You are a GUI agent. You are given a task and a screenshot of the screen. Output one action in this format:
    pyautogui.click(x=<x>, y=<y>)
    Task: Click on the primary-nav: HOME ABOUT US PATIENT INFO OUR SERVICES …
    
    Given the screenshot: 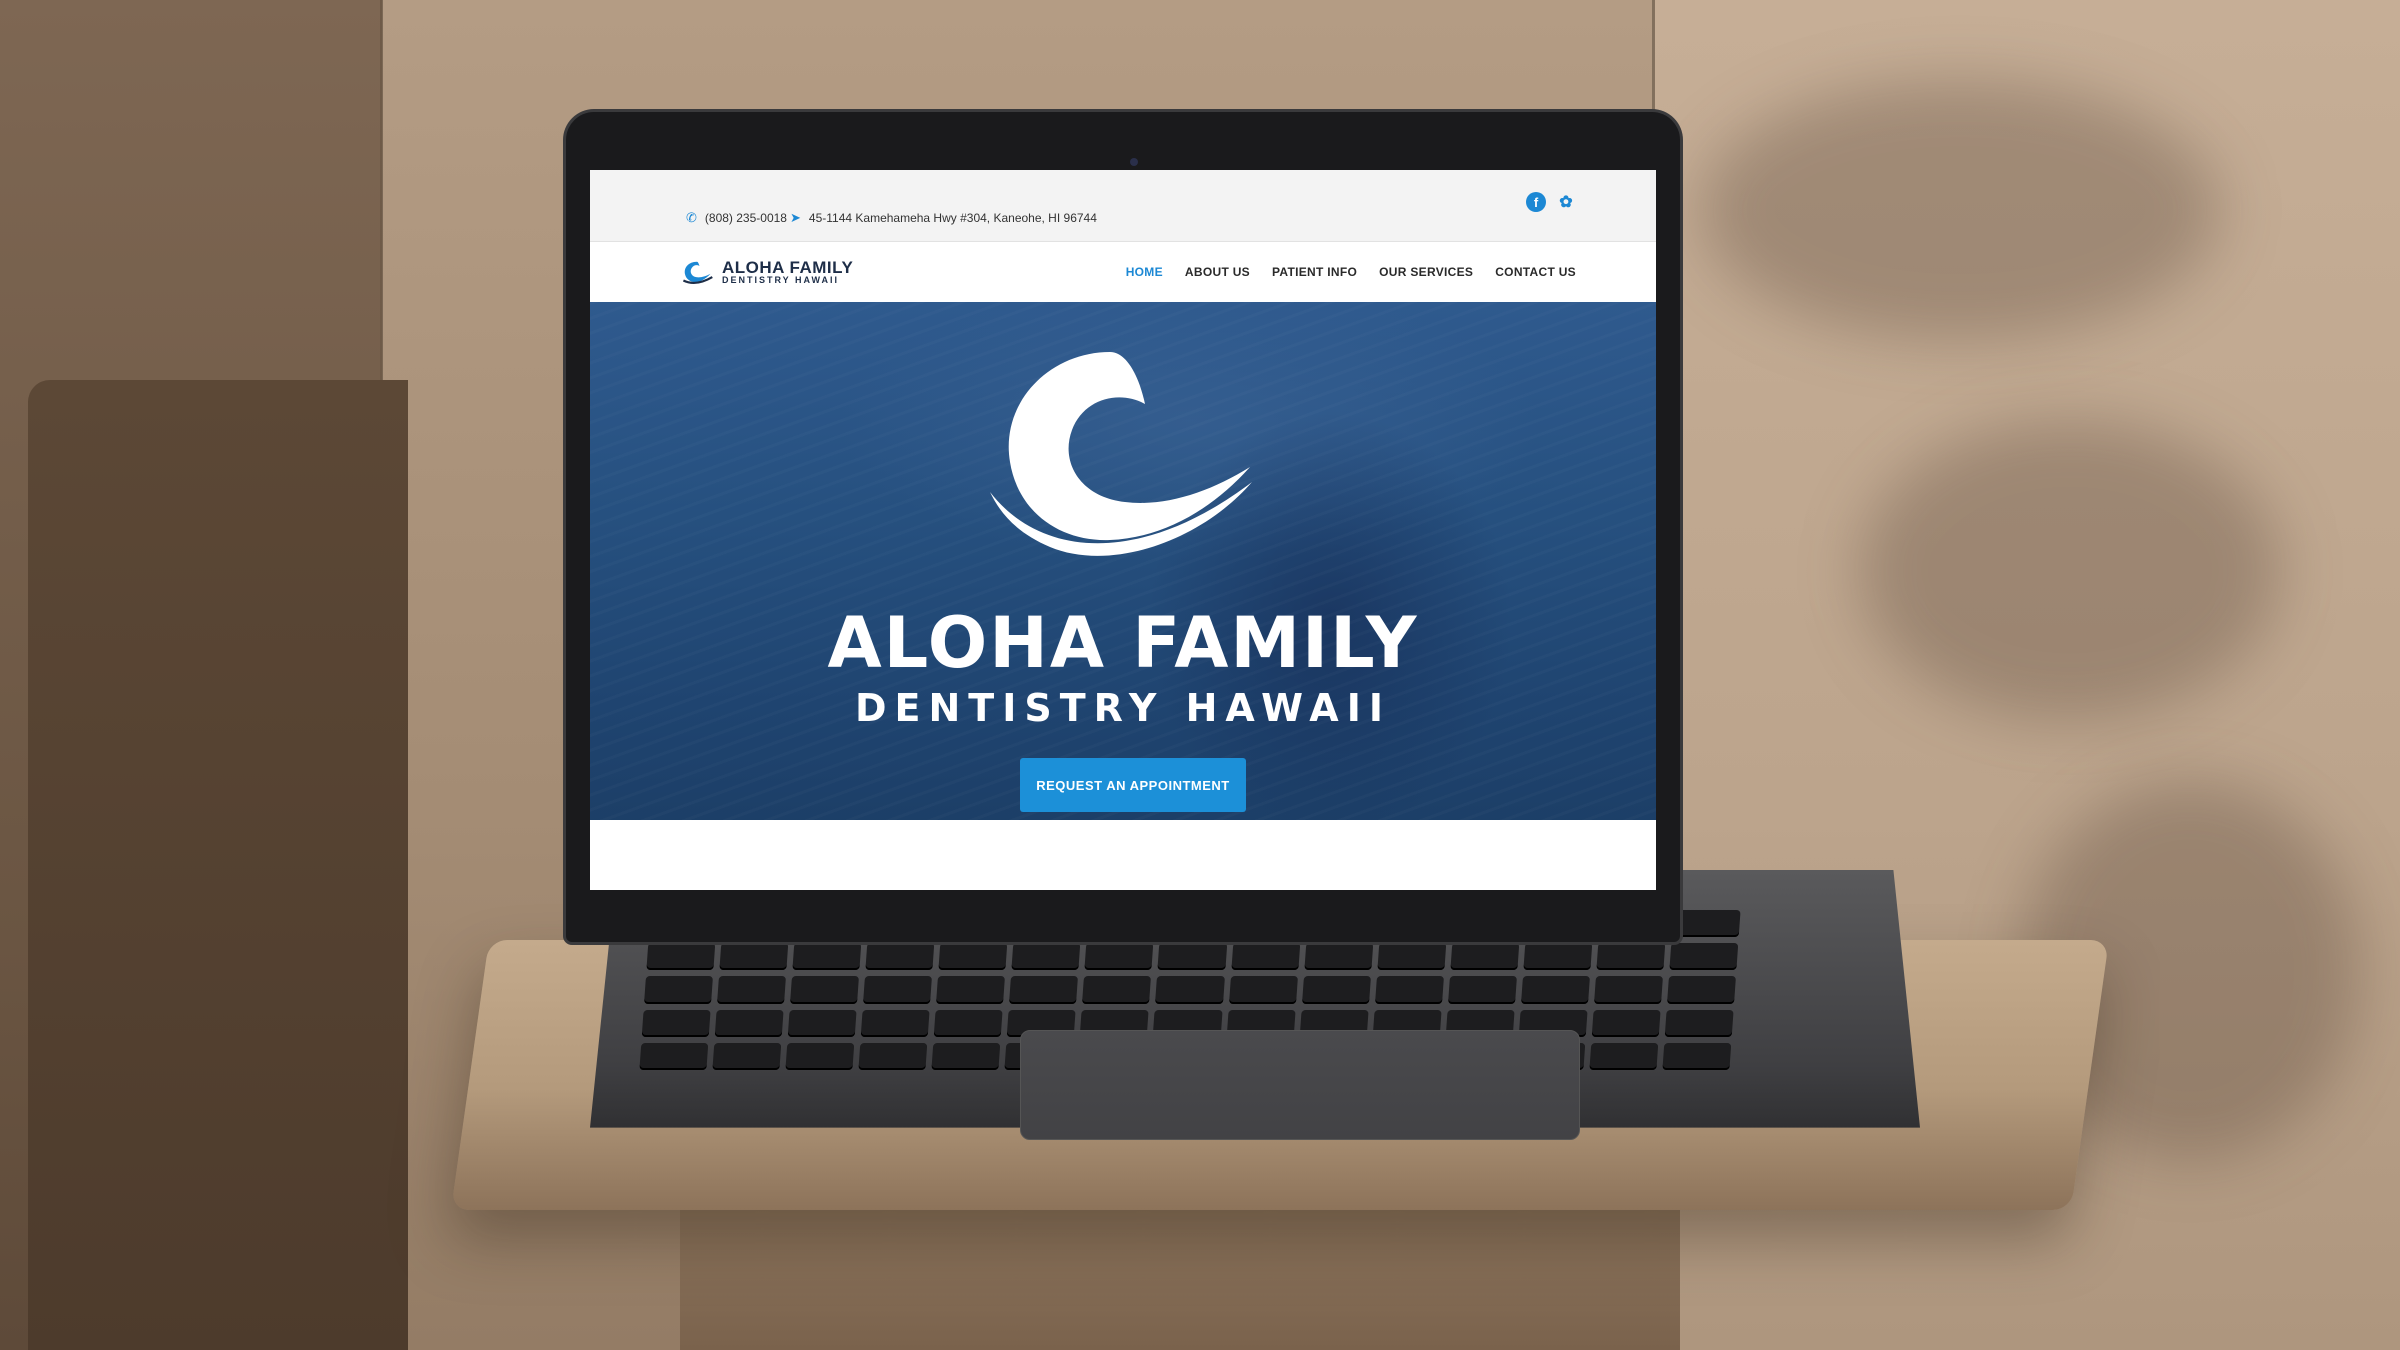 What is the action you would take?
    pyautogui.click(x=1351, y=272)
    